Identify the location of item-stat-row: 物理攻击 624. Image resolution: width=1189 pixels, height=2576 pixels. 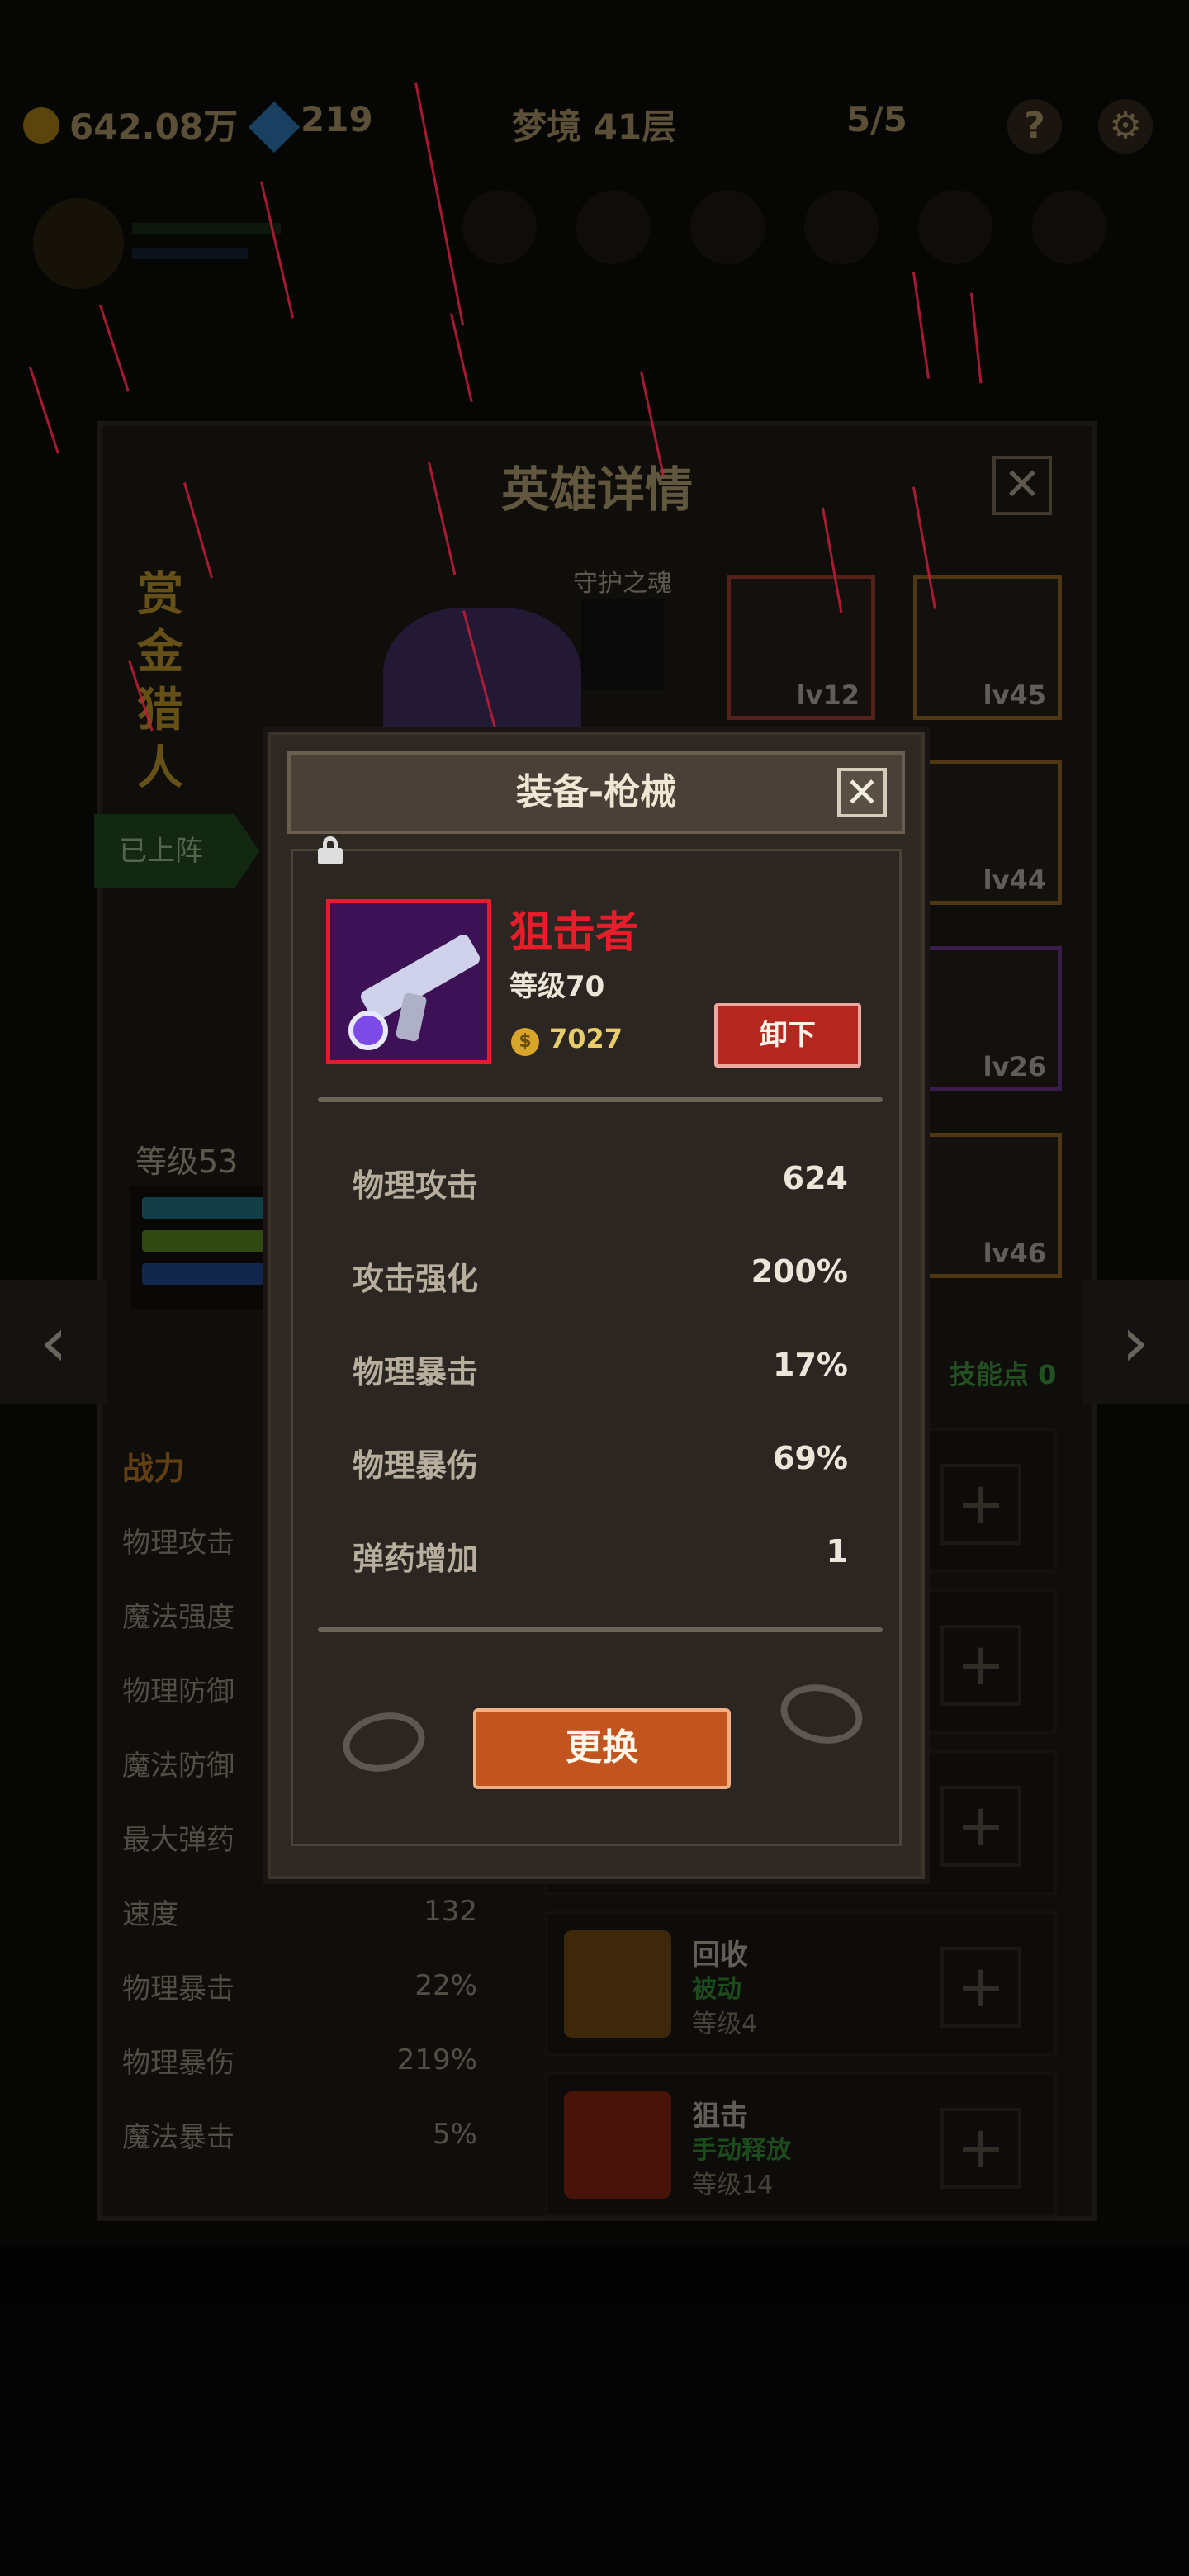
(600, 1185).